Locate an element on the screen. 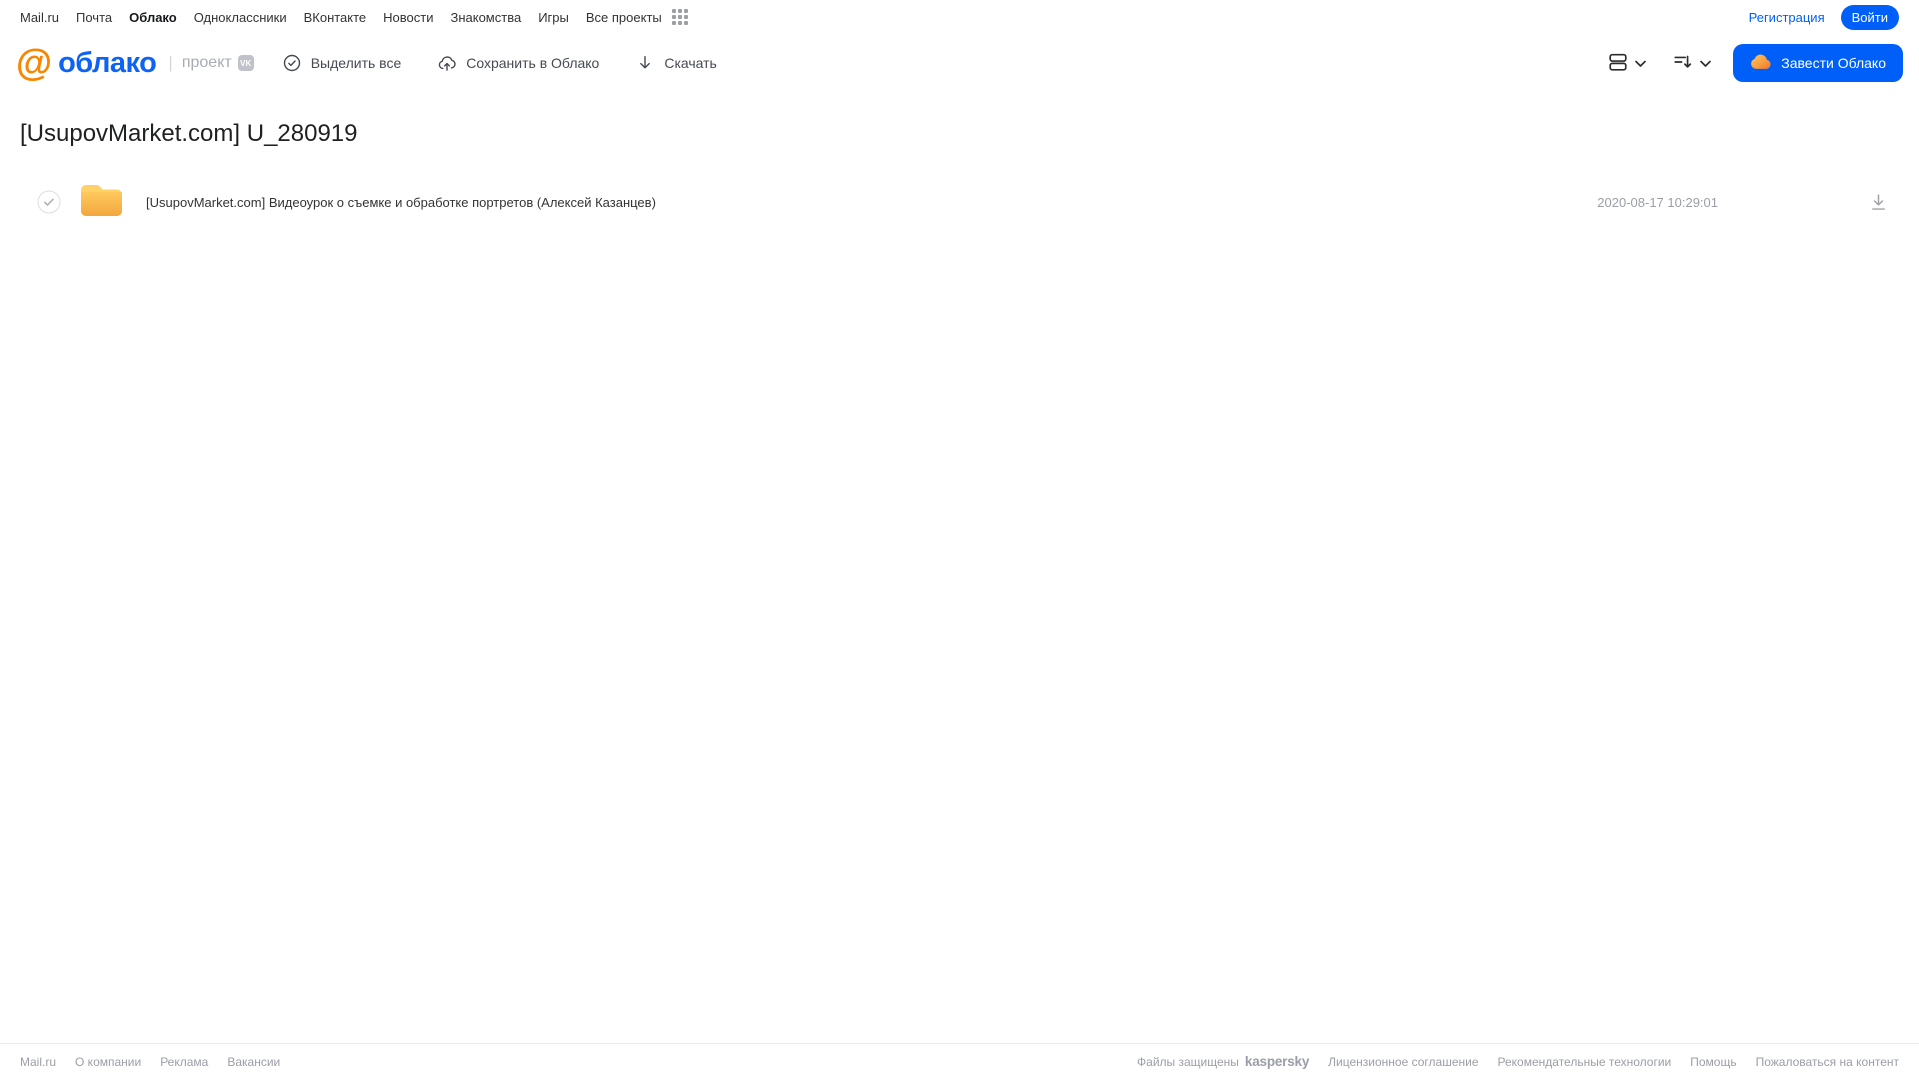 The image size is (1919, 1079). footer-link-mailru: Mail.ru is located at coordinates (38, 1062).